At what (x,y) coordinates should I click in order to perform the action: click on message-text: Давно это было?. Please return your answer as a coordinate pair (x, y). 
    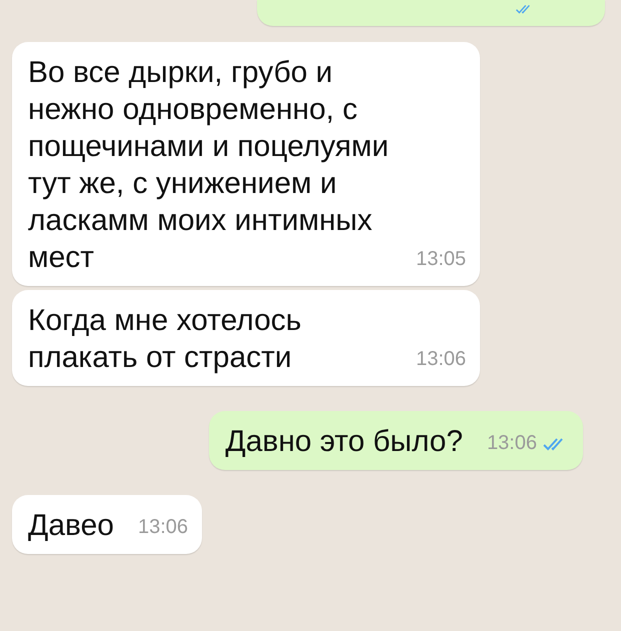
    Looking at the image, I should click on (344, 442).